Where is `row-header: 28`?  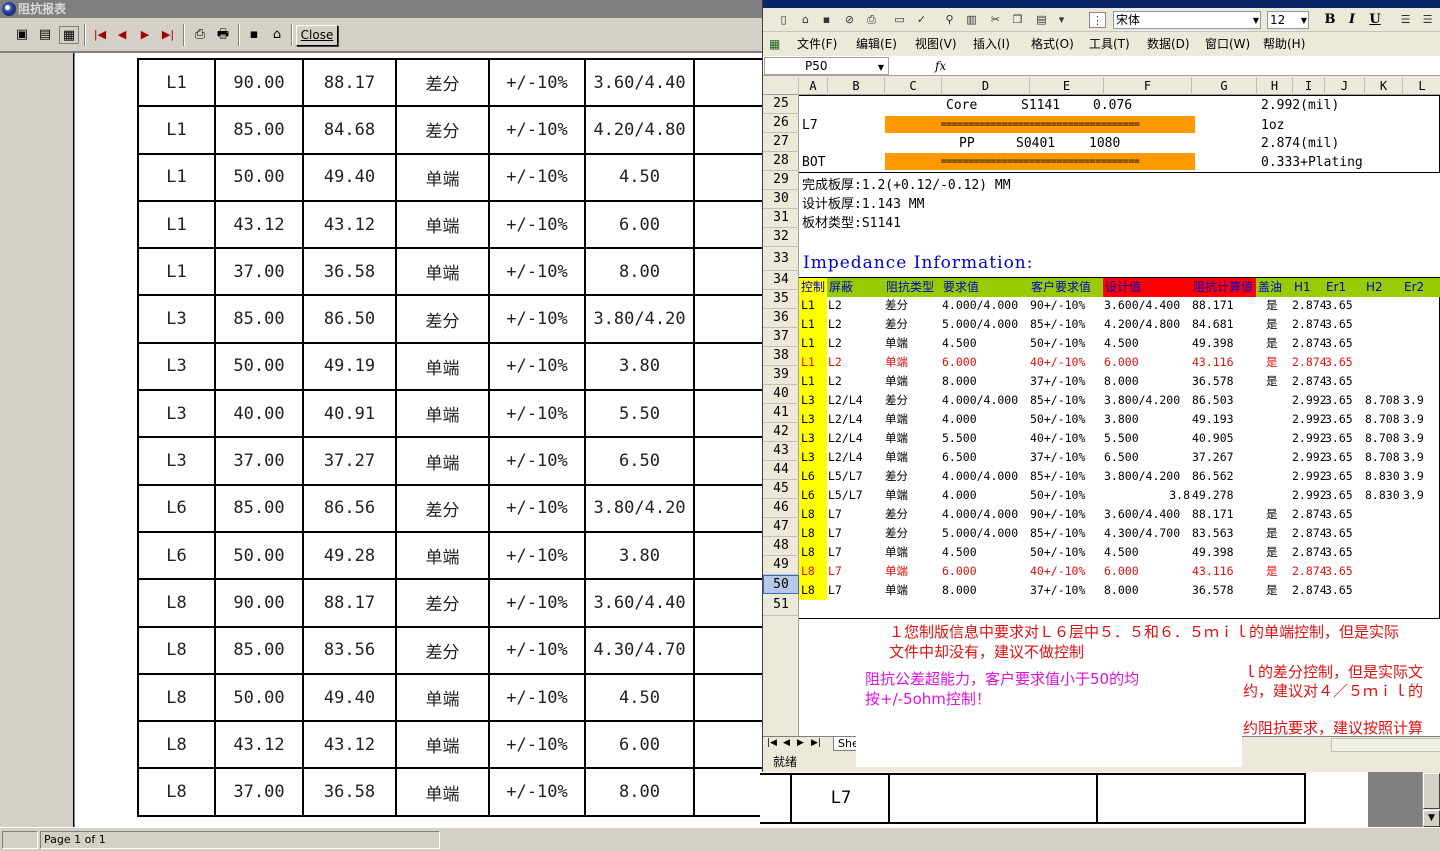 row-header: 28 is located at coordinates (781, 161).